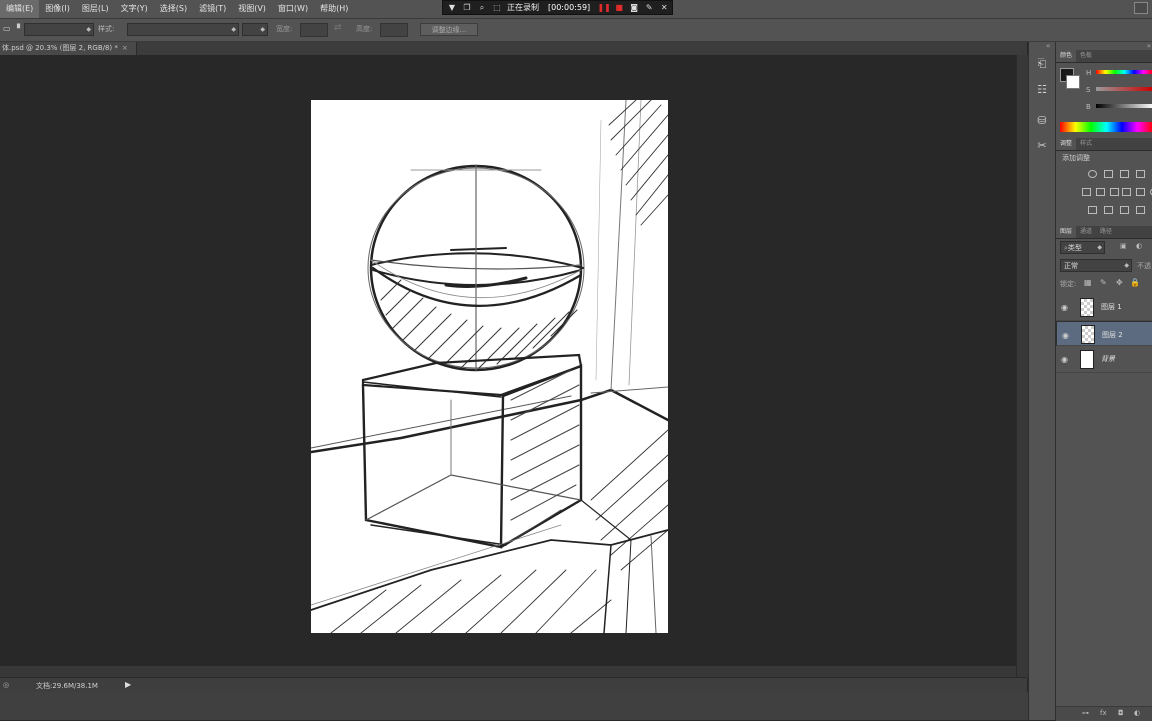  What do you see at coordinates (1124, 210) in the screenshot?
I see `threshold-icon` at bounding box center [1124, 210].